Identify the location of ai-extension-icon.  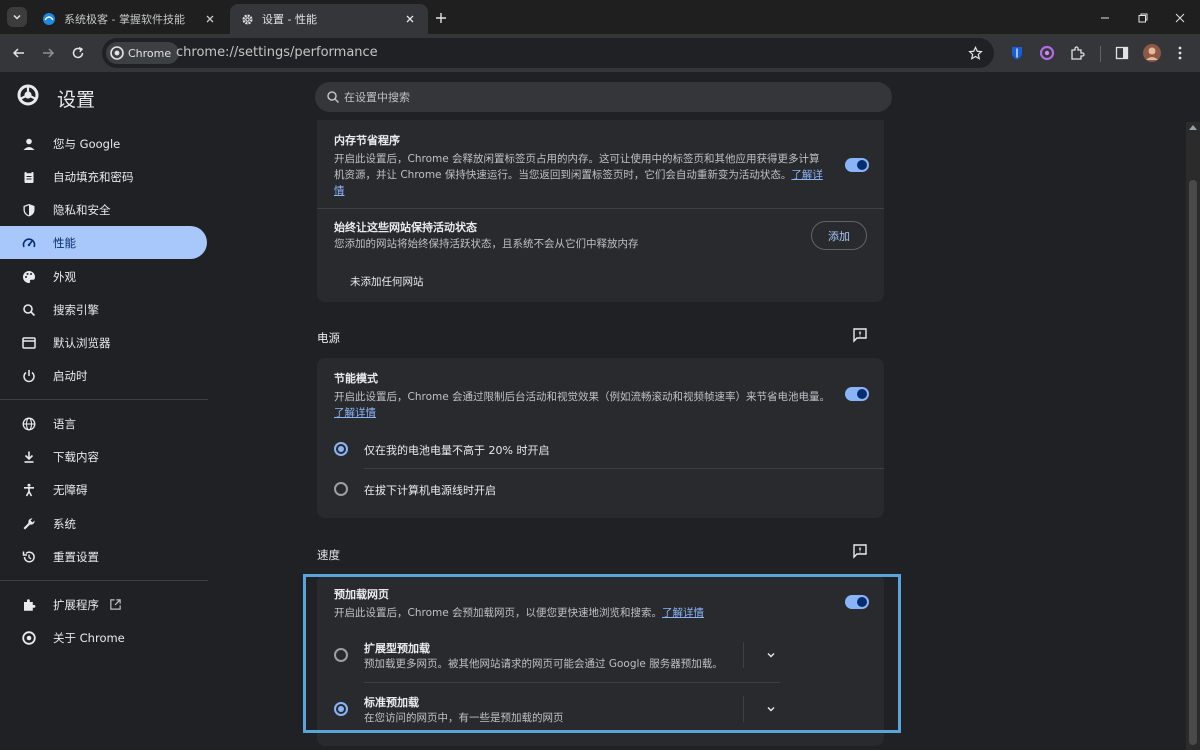
(1047, 53).